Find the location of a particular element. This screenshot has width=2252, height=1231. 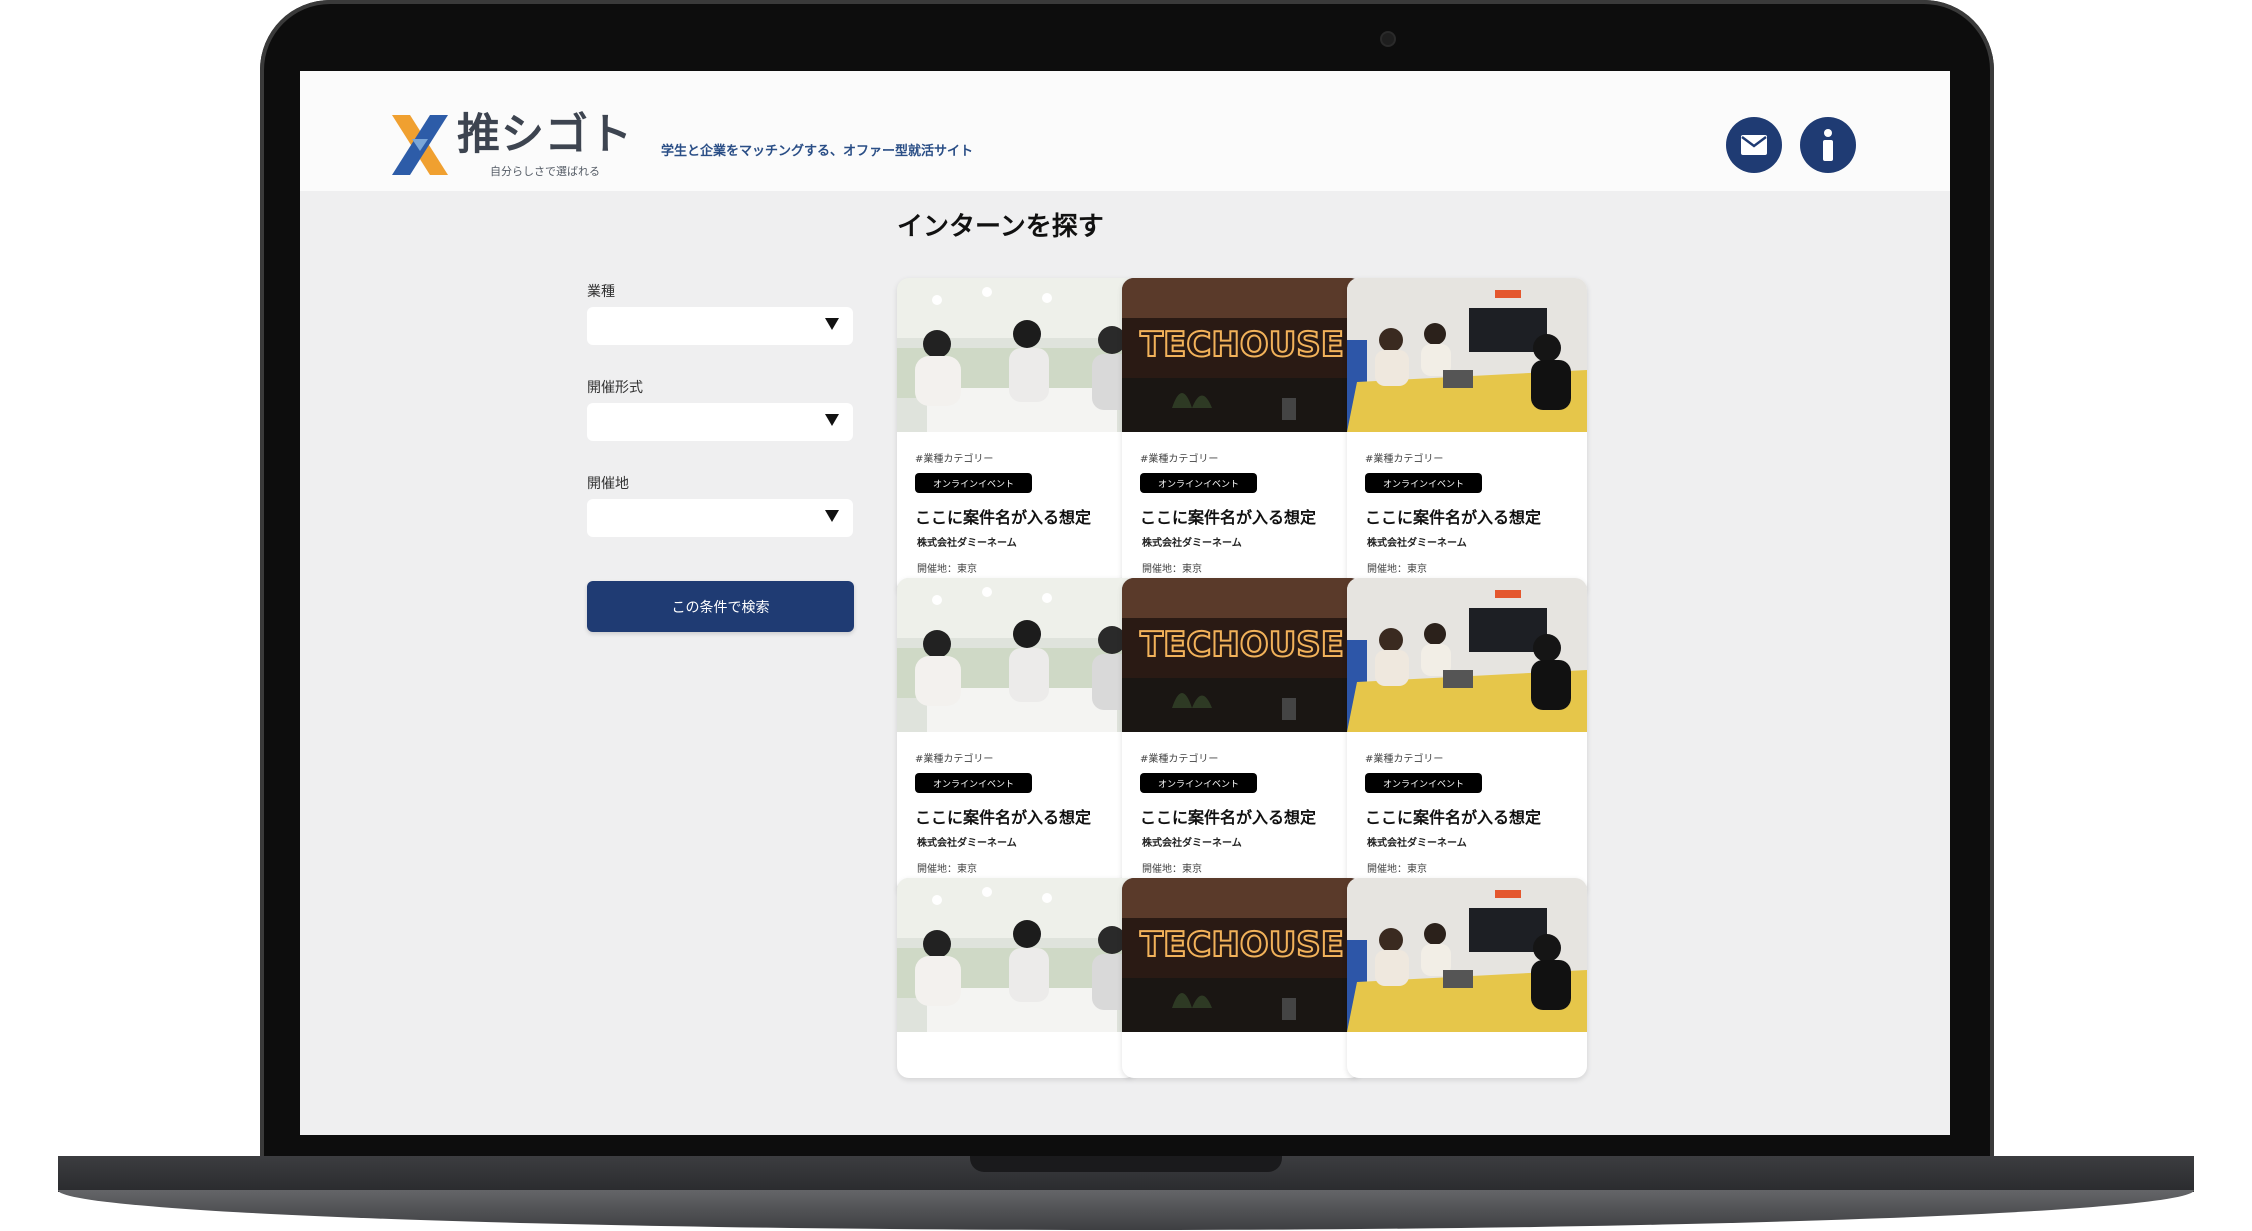

mail-icon is located at coordinates (1754, 145).